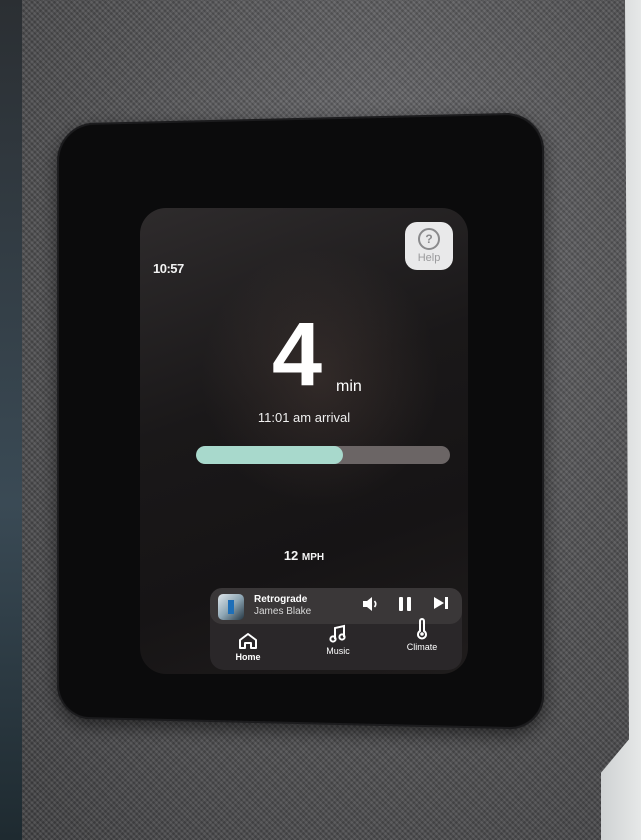 This screenshot has height=840, width=641. I want to click on trip-progress-fill, so click(270, 455).